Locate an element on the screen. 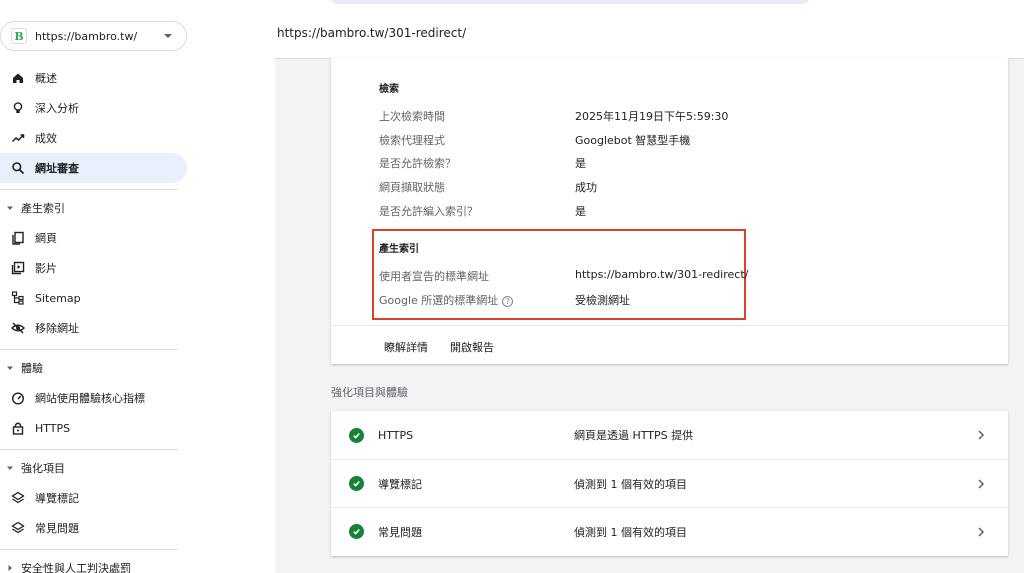  crawl-label: 上次檢索時間 is located at coordinates (412, 116).